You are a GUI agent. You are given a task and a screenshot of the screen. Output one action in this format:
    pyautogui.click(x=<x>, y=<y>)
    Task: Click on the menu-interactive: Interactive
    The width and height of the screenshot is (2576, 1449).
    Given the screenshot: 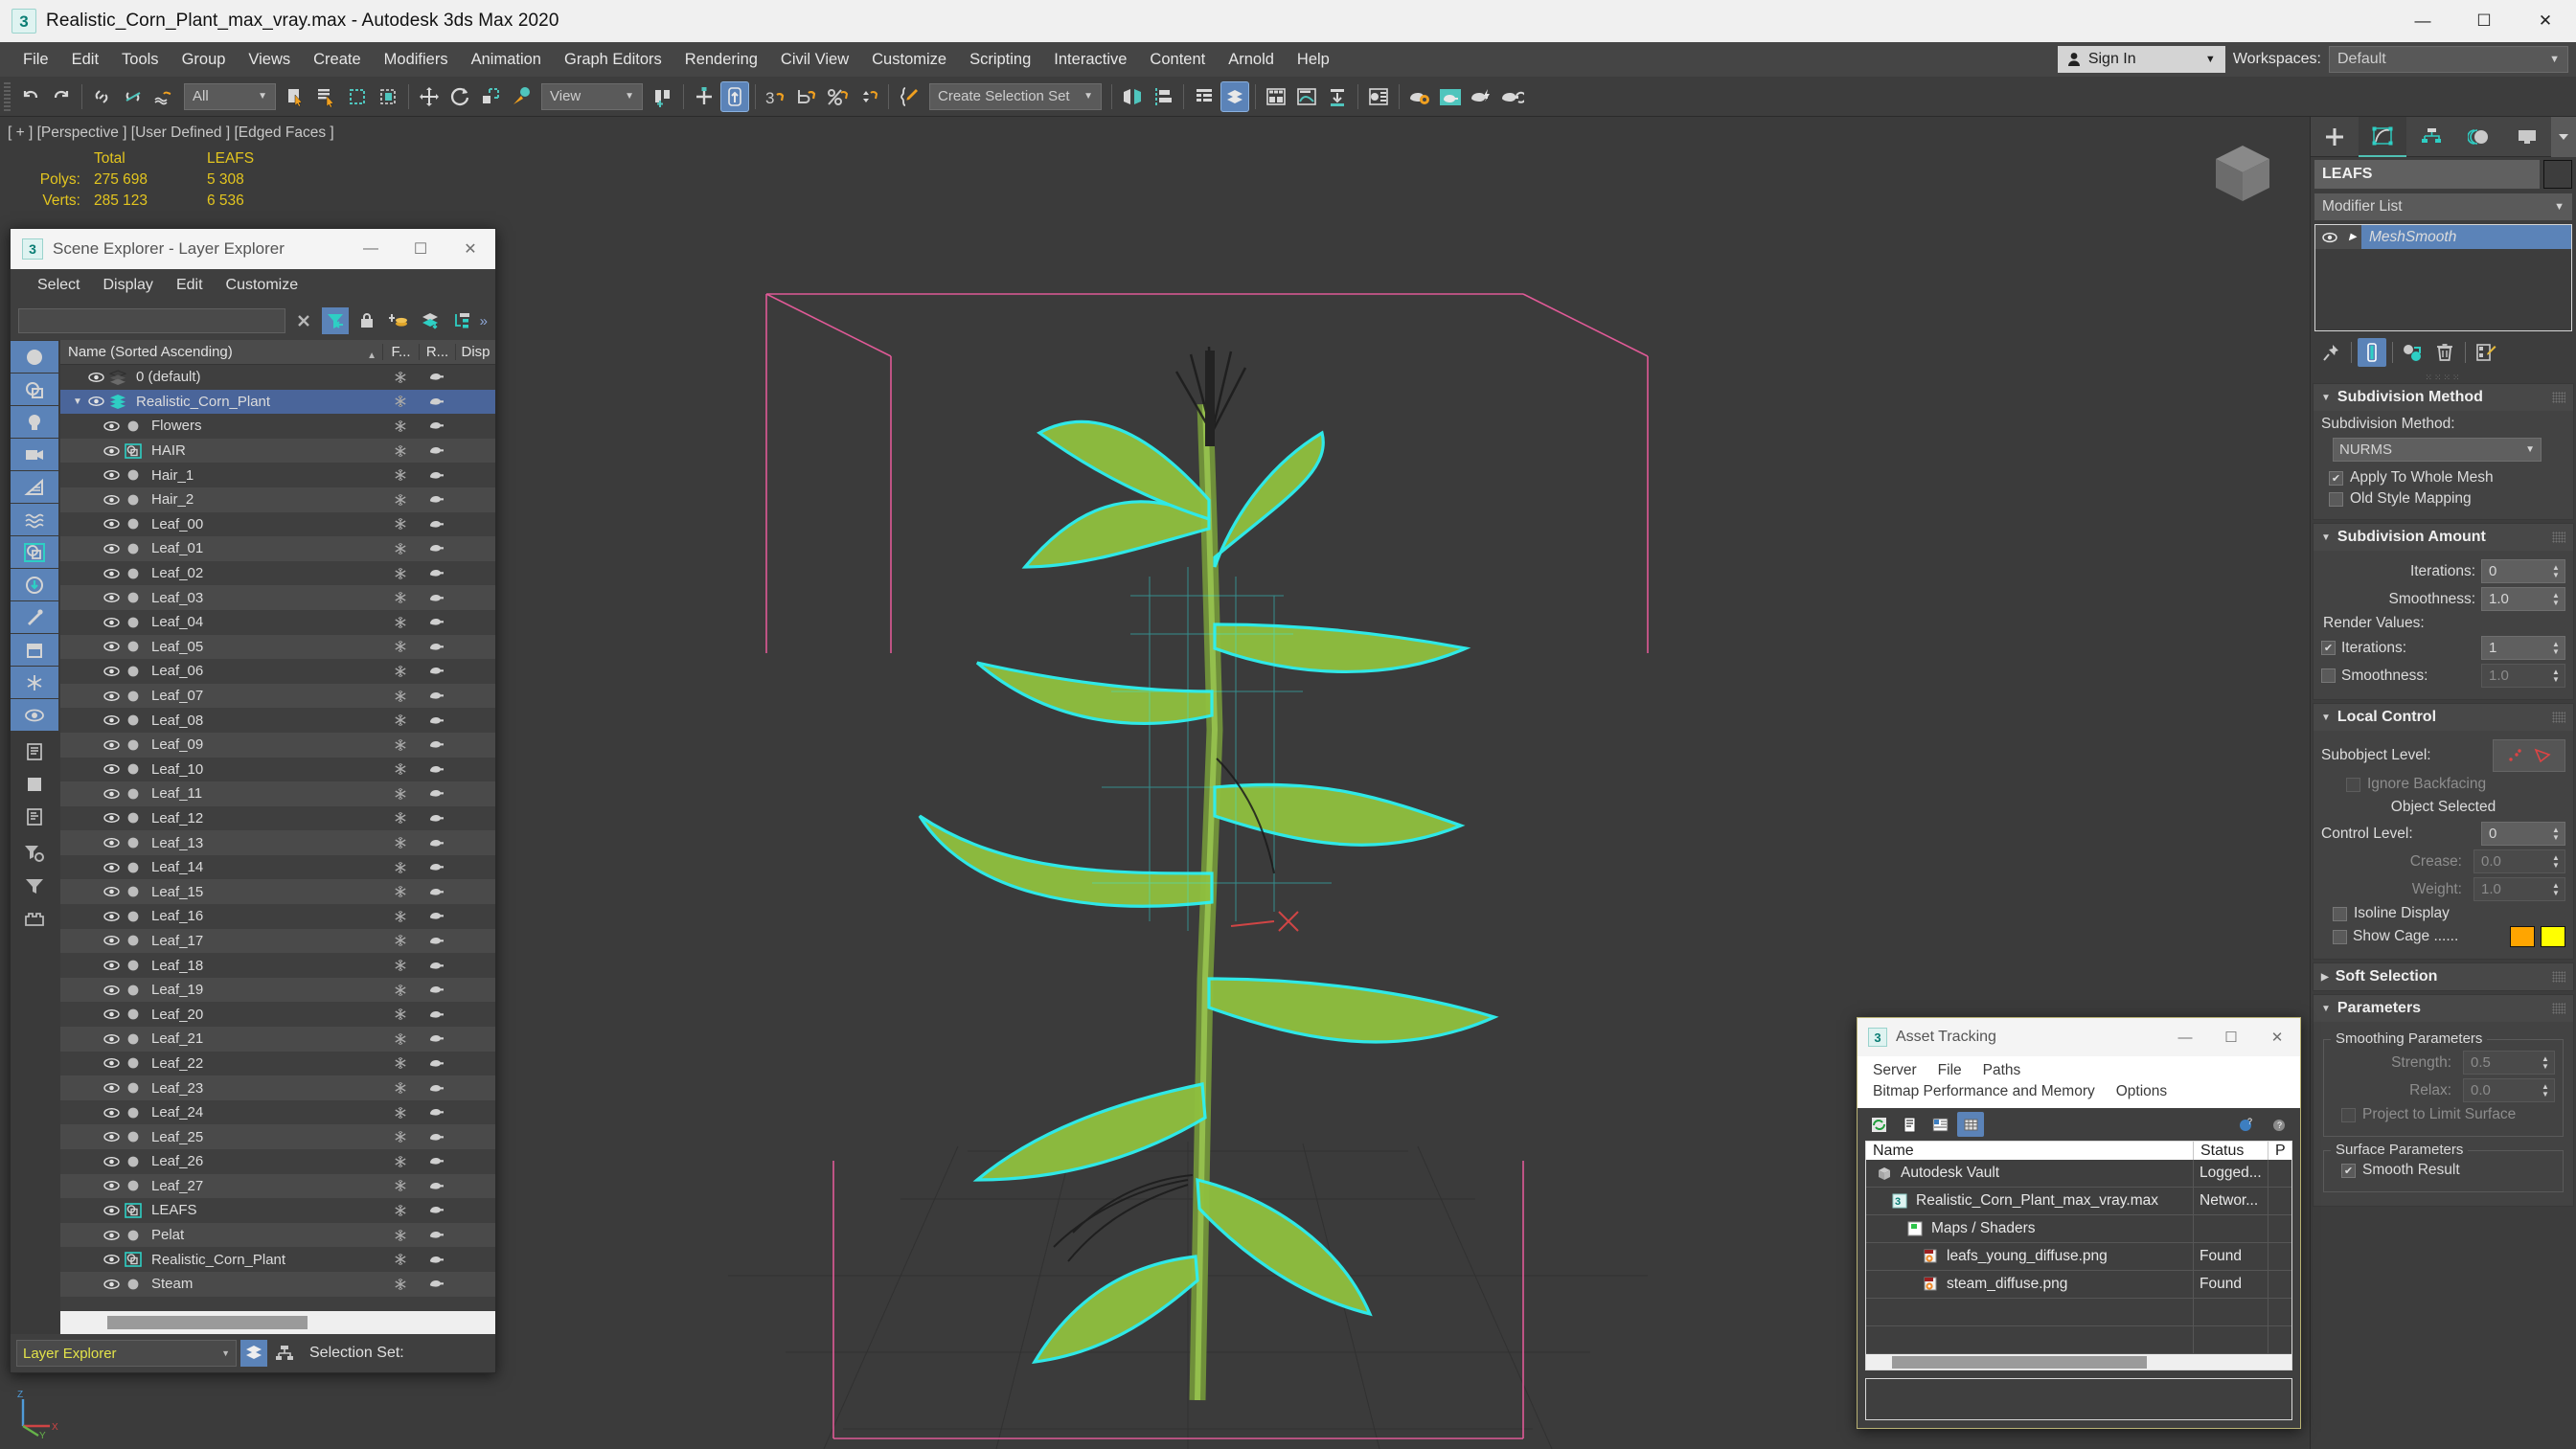 What is the action you would take?
    pyautogui.click(x=1090, y=60)
    